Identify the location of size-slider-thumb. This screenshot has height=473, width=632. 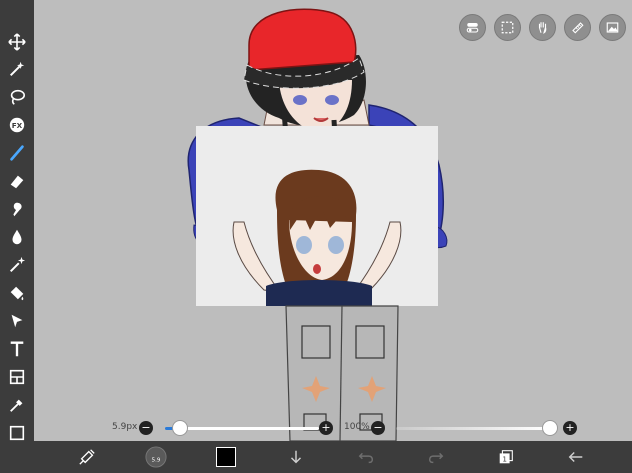
(180, 428).